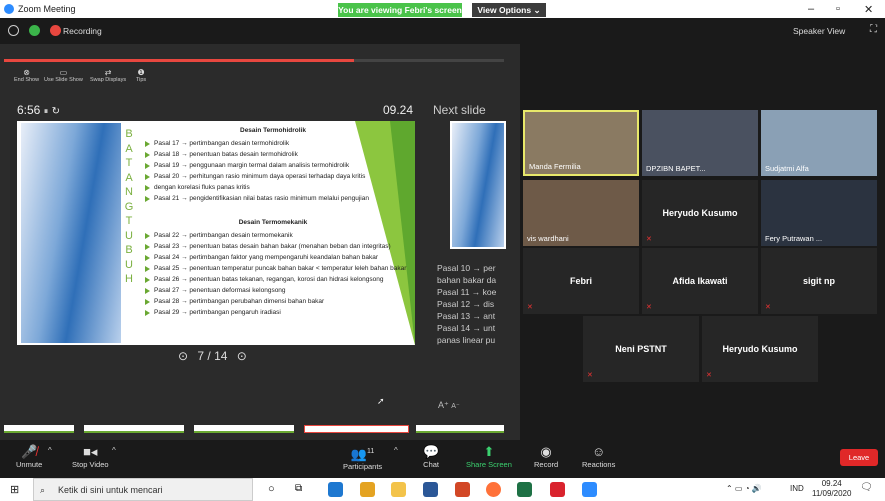 The width and height of the screenshot is (885, 501). I want to click on taskbar-search: ⌕ Ketik di sini untuk mencari, so click(143, 489).